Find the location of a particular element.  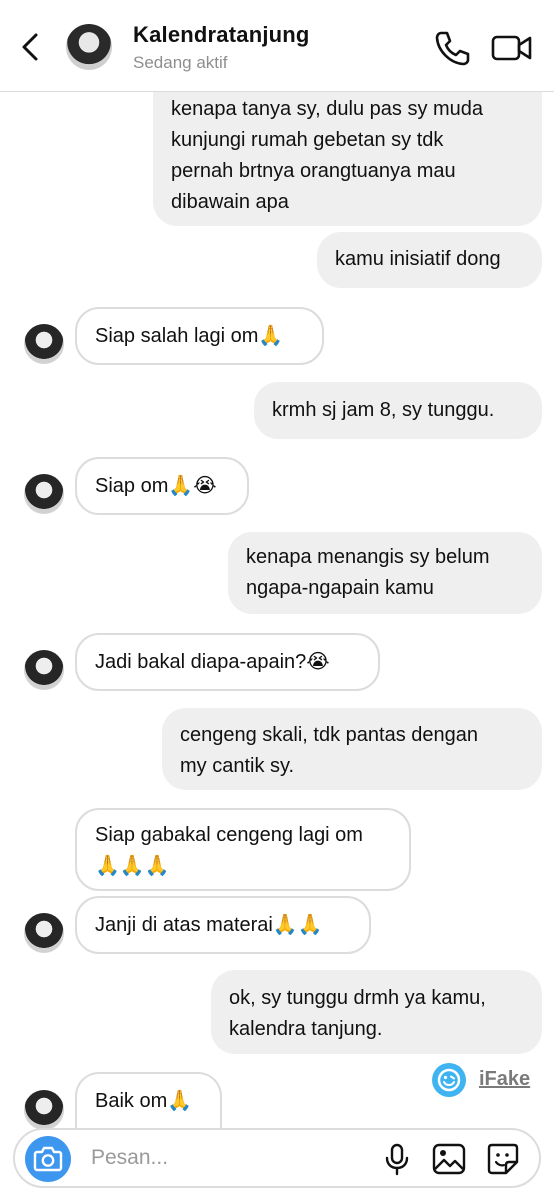

message-incoming: Janji di atas materai🙏🙏 is located at coordinates (223, 925).